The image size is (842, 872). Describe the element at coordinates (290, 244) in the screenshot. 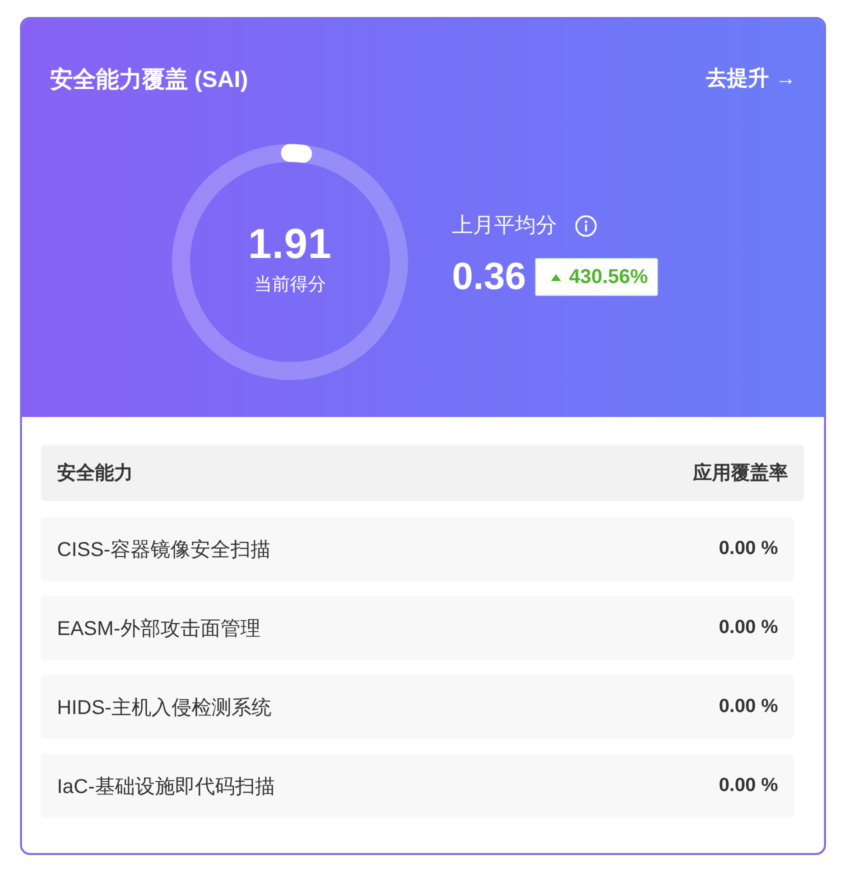

I see `current-score: 1.91` at that location.